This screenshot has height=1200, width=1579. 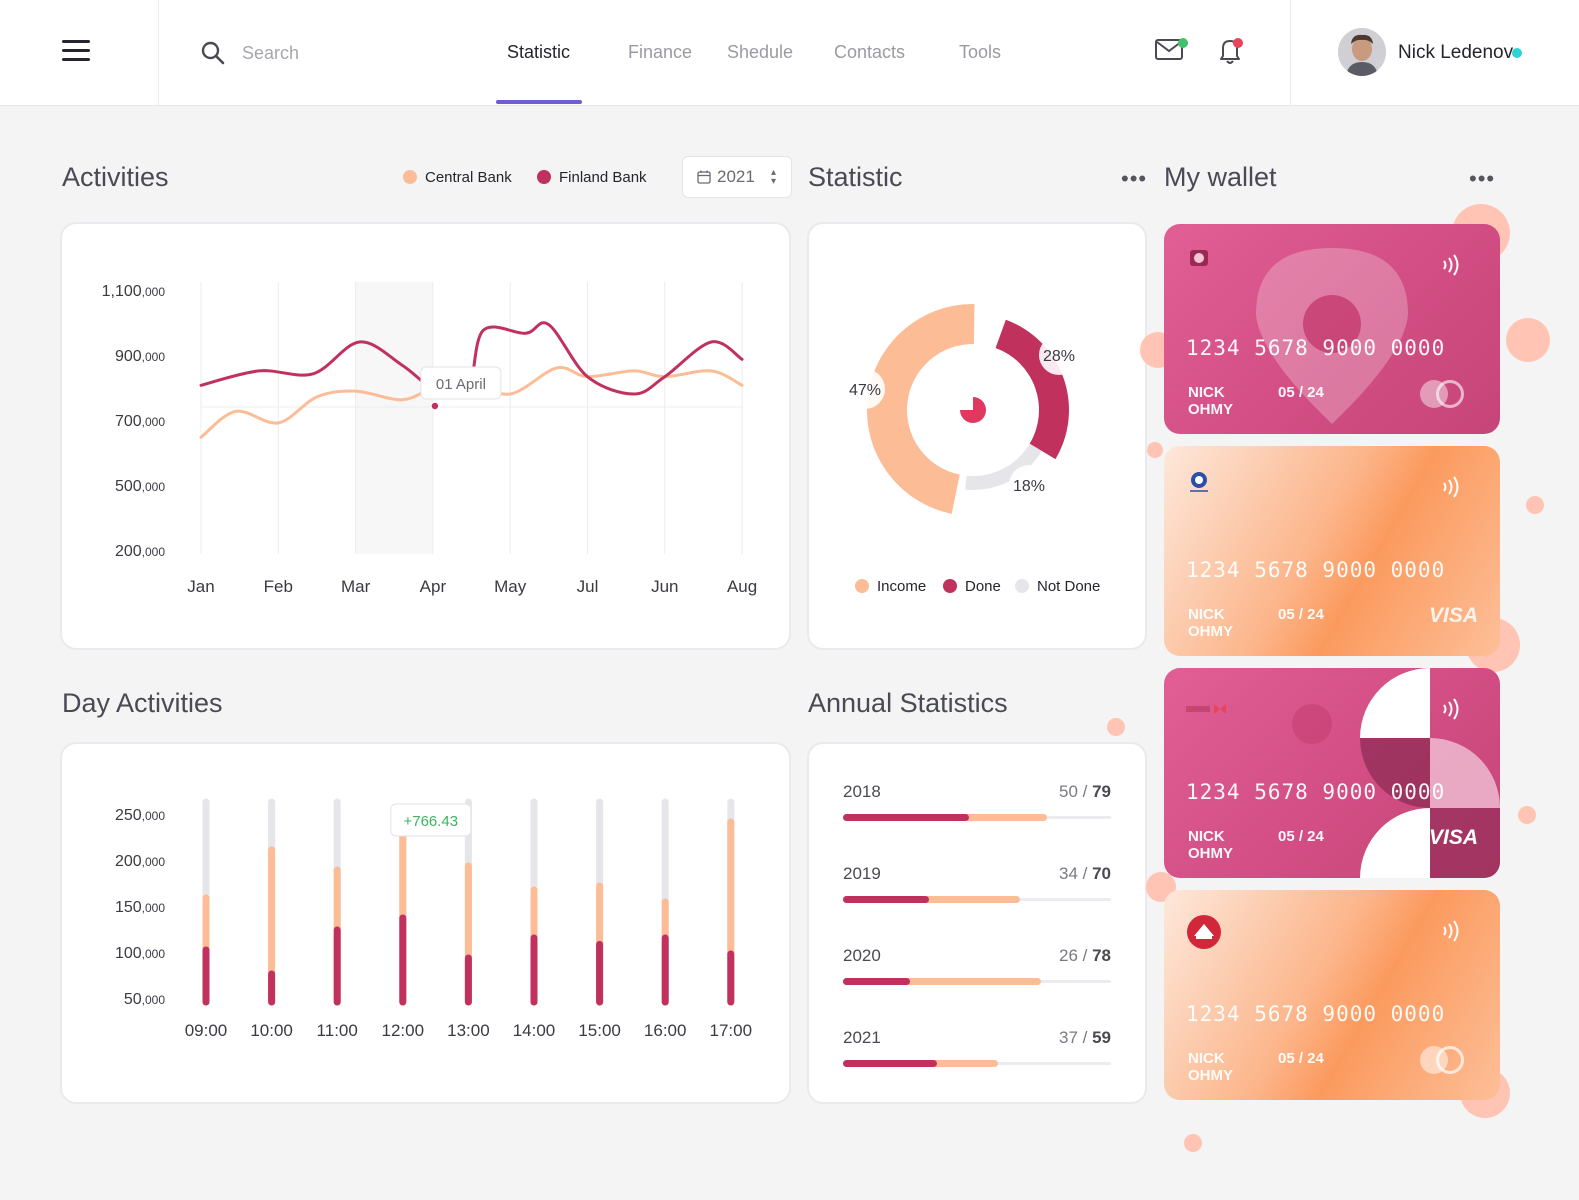 I want to click on x-tick-label: Mar, so click(x=356, y=586).